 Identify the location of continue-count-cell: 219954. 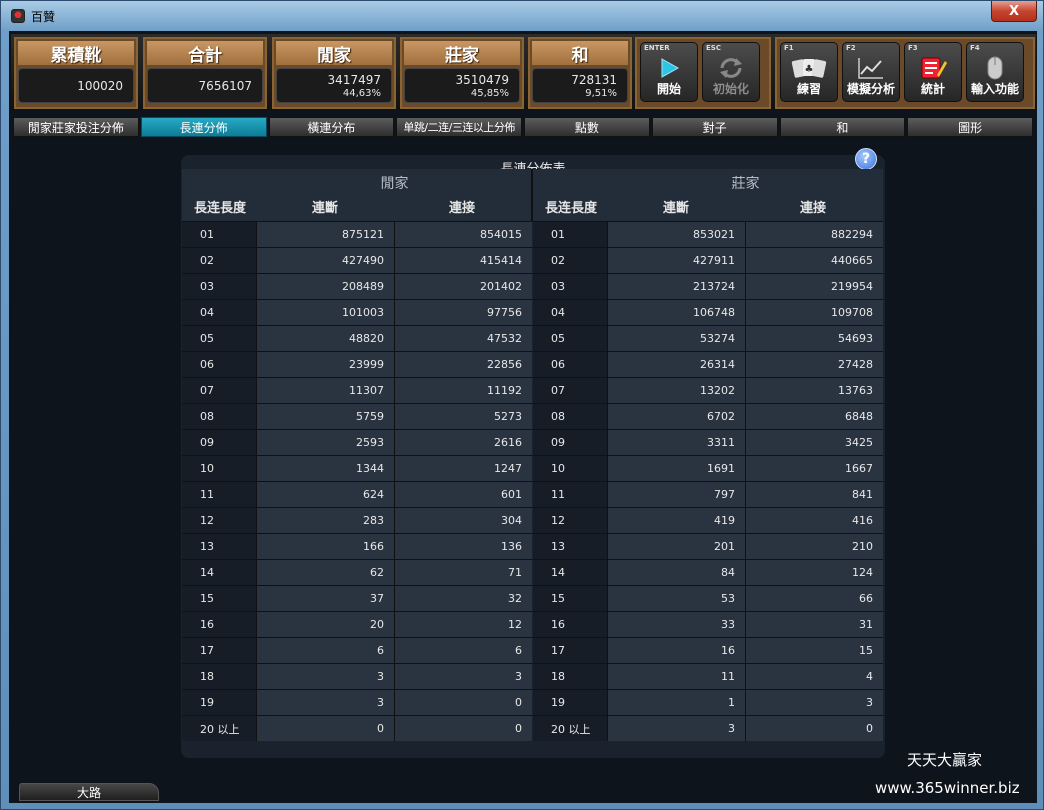
(814, 286).